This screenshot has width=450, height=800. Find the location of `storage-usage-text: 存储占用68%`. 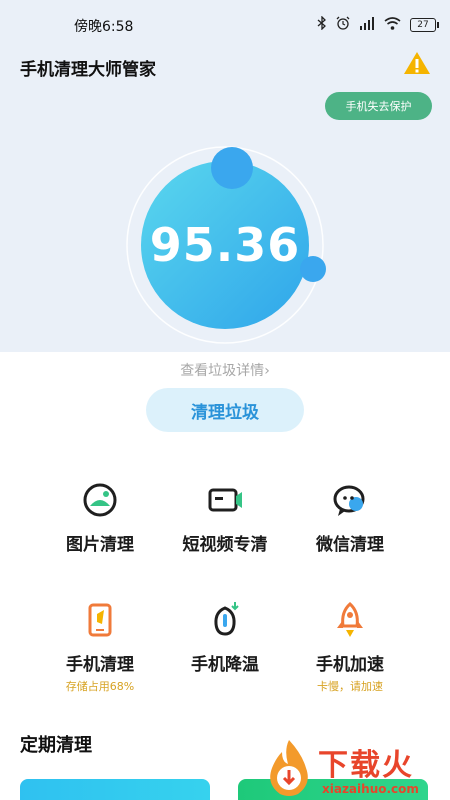

storage-usage-text: 存储占用68% is located at coordinates (100, 686).